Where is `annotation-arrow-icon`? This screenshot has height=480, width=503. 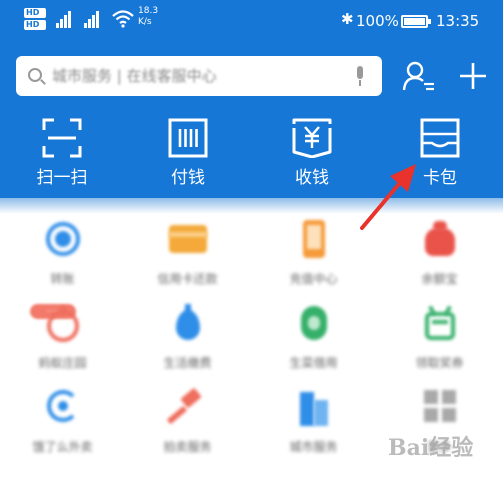
annotation-arrow-icon is located at coordinates (388, 197).